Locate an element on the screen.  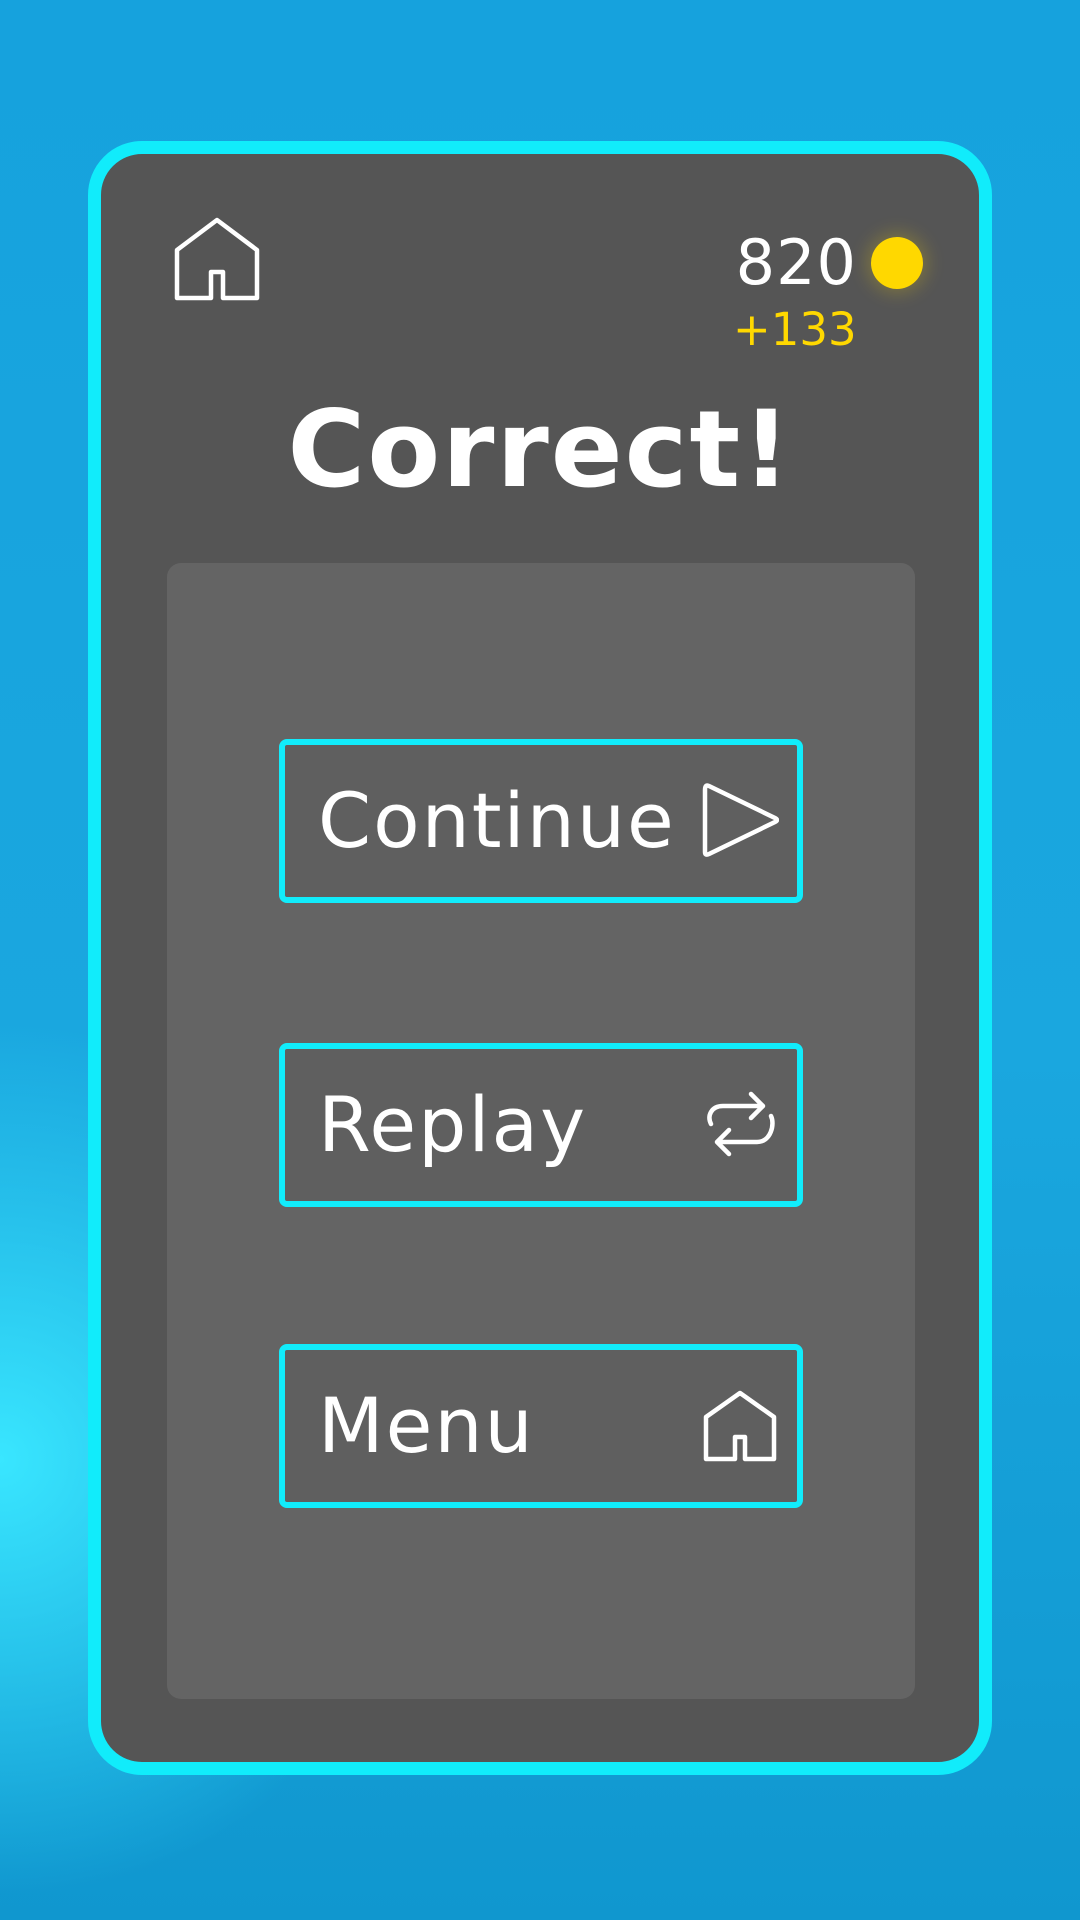
coin-counter: 820 is located at coordinates (829, 263).